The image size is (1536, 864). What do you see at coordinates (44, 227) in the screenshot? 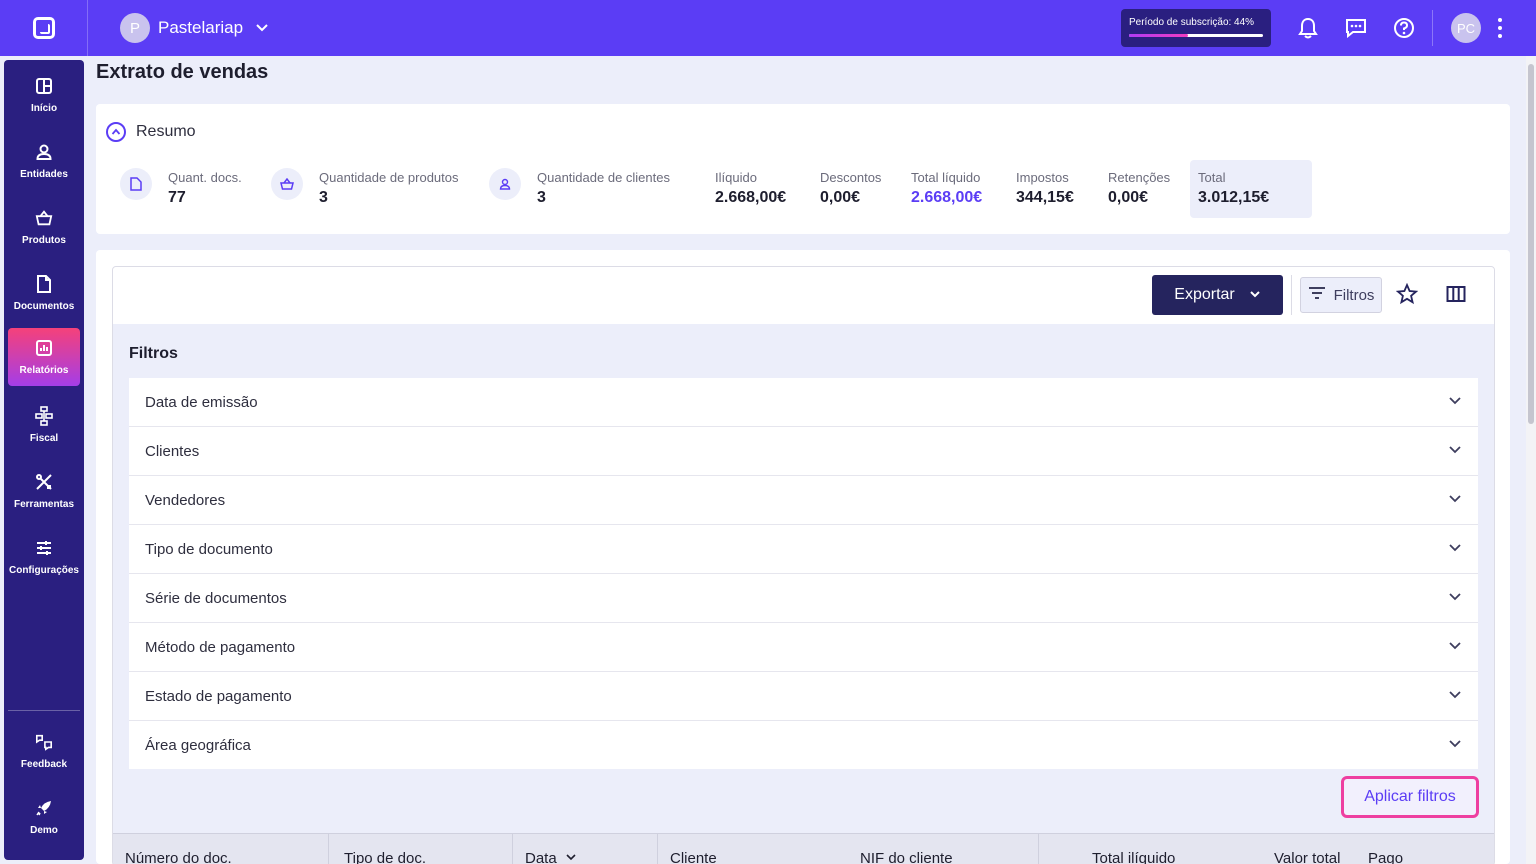
I see `sidebar-item-produtos: Produtos` at bounding box center [44, 227].